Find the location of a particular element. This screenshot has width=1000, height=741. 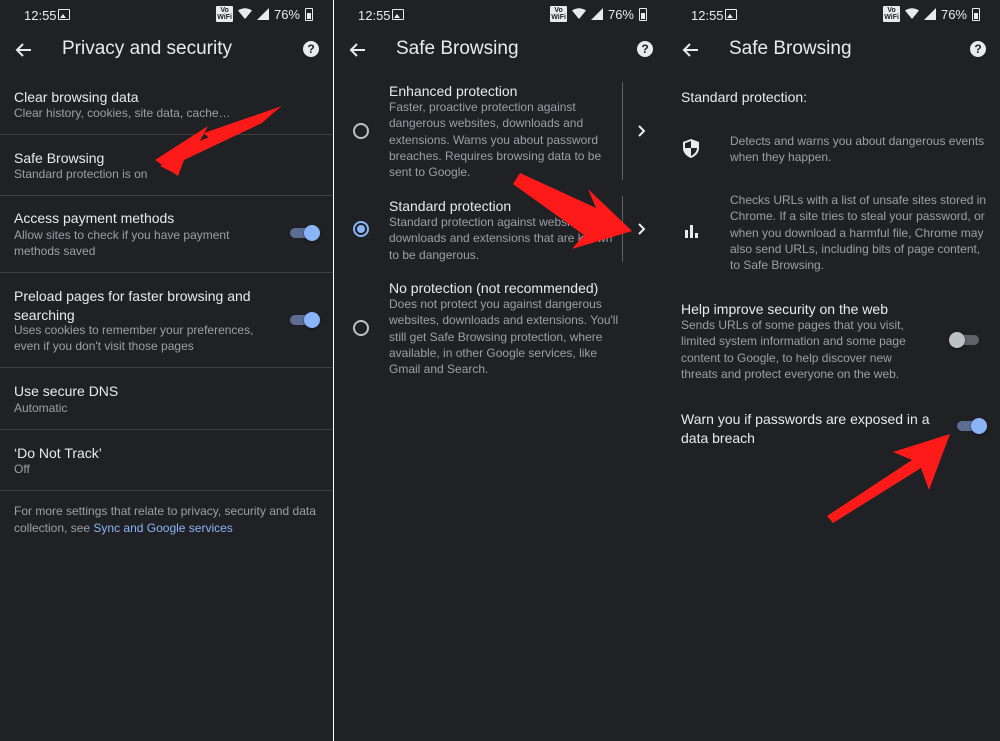

page-title: Privacy and security is located at coordinates (147, 48).